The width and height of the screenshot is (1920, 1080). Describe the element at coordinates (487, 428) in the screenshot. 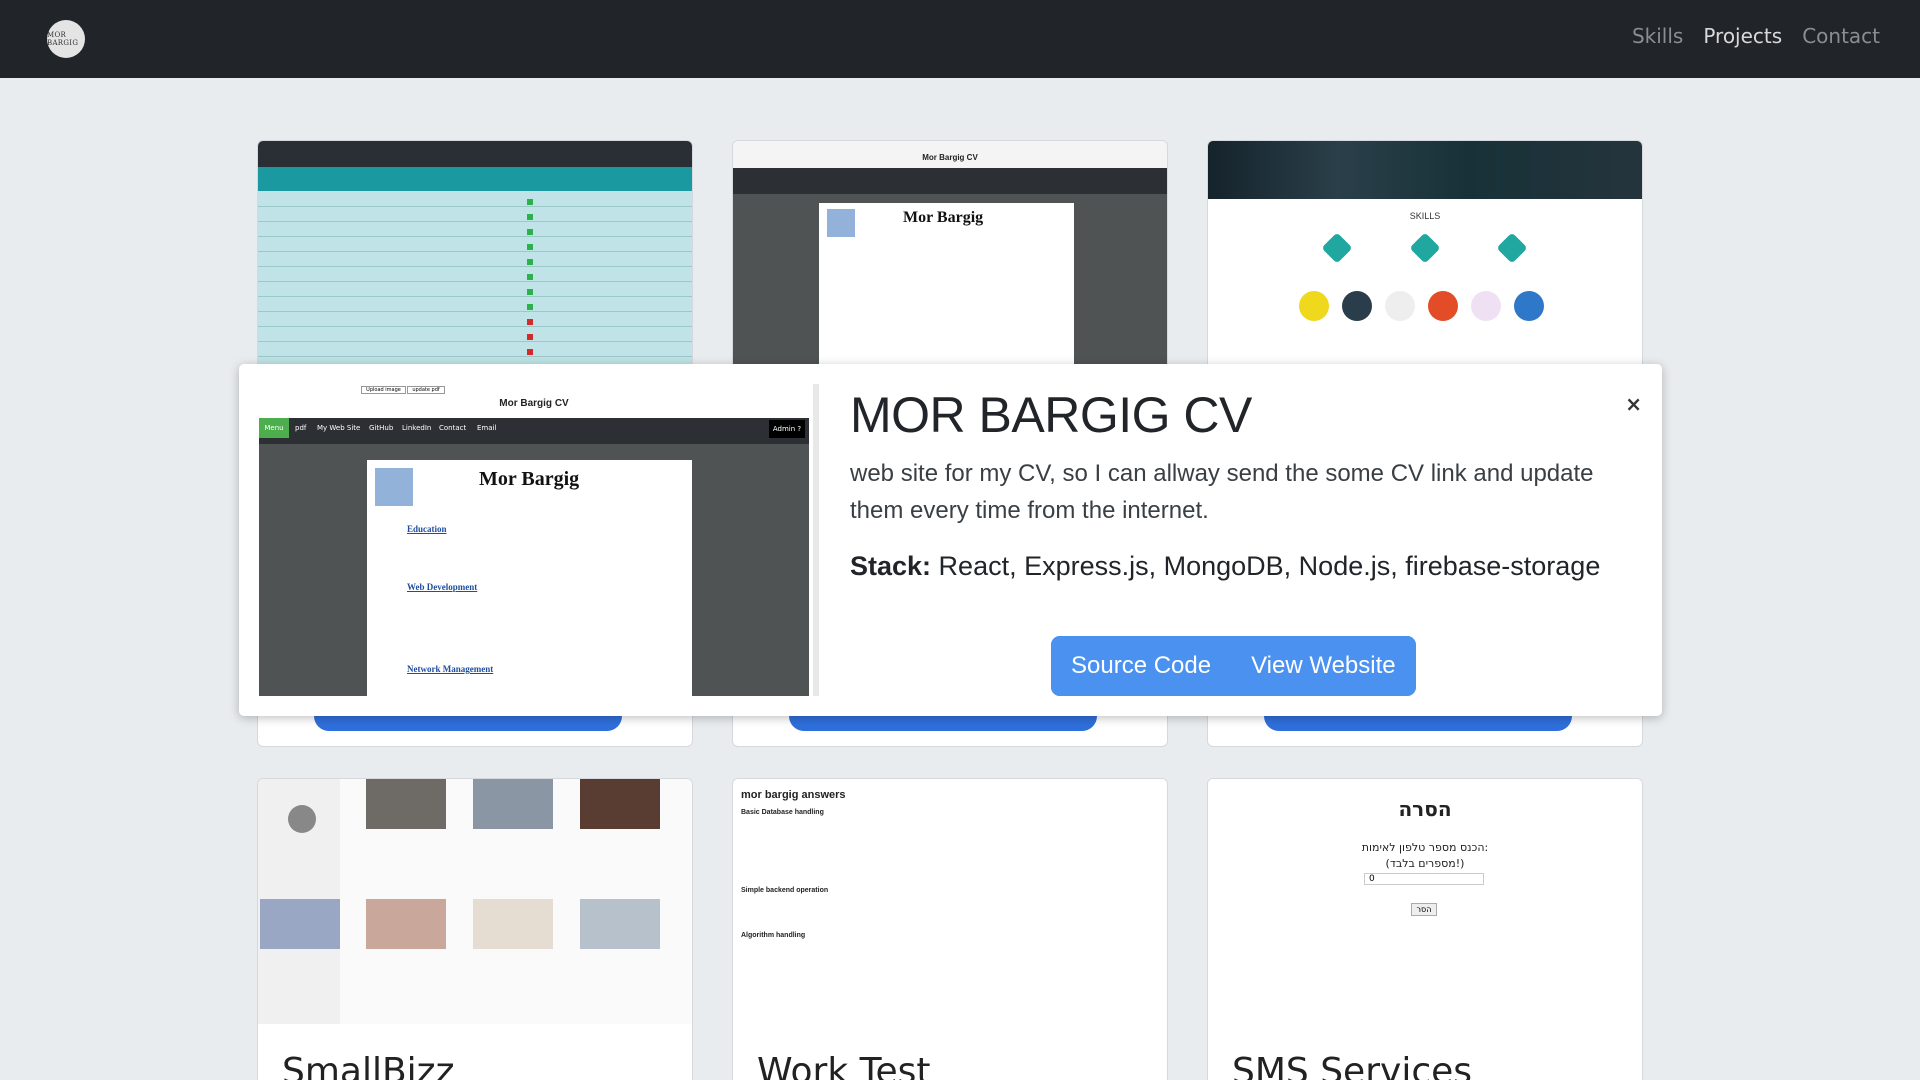

I see `preview-menu-item: Email` at that location.